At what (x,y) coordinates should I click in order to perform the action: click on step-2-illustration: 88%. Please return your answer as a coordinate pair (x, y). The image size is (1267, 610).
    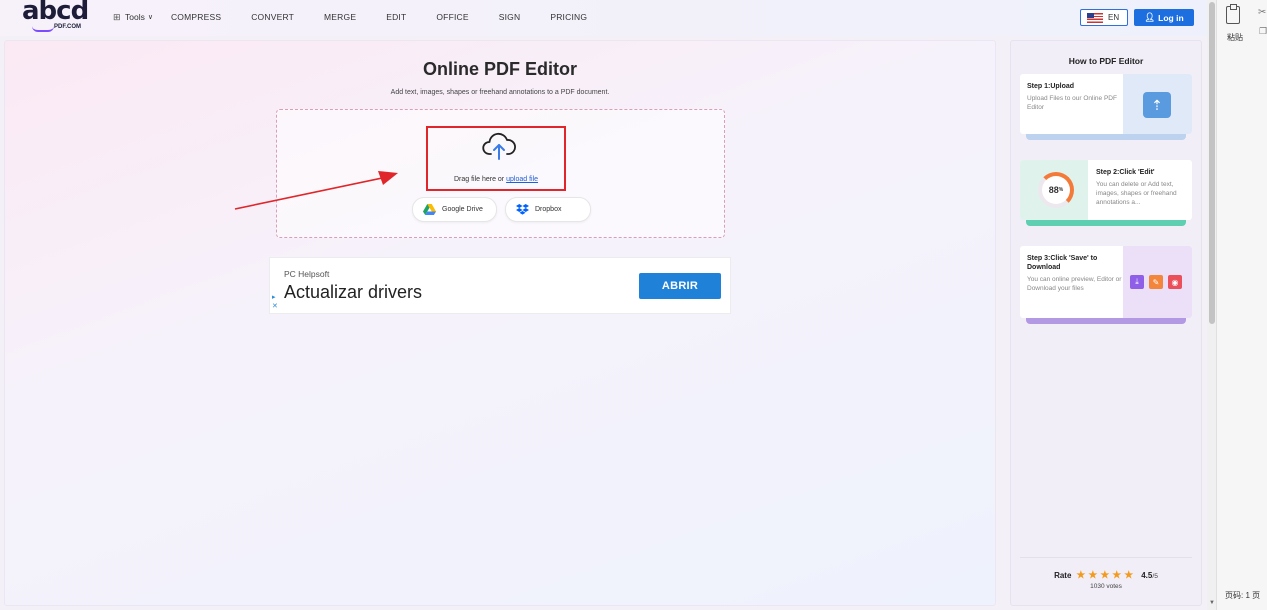
    Looking at the image, I should click on (1054, 190).